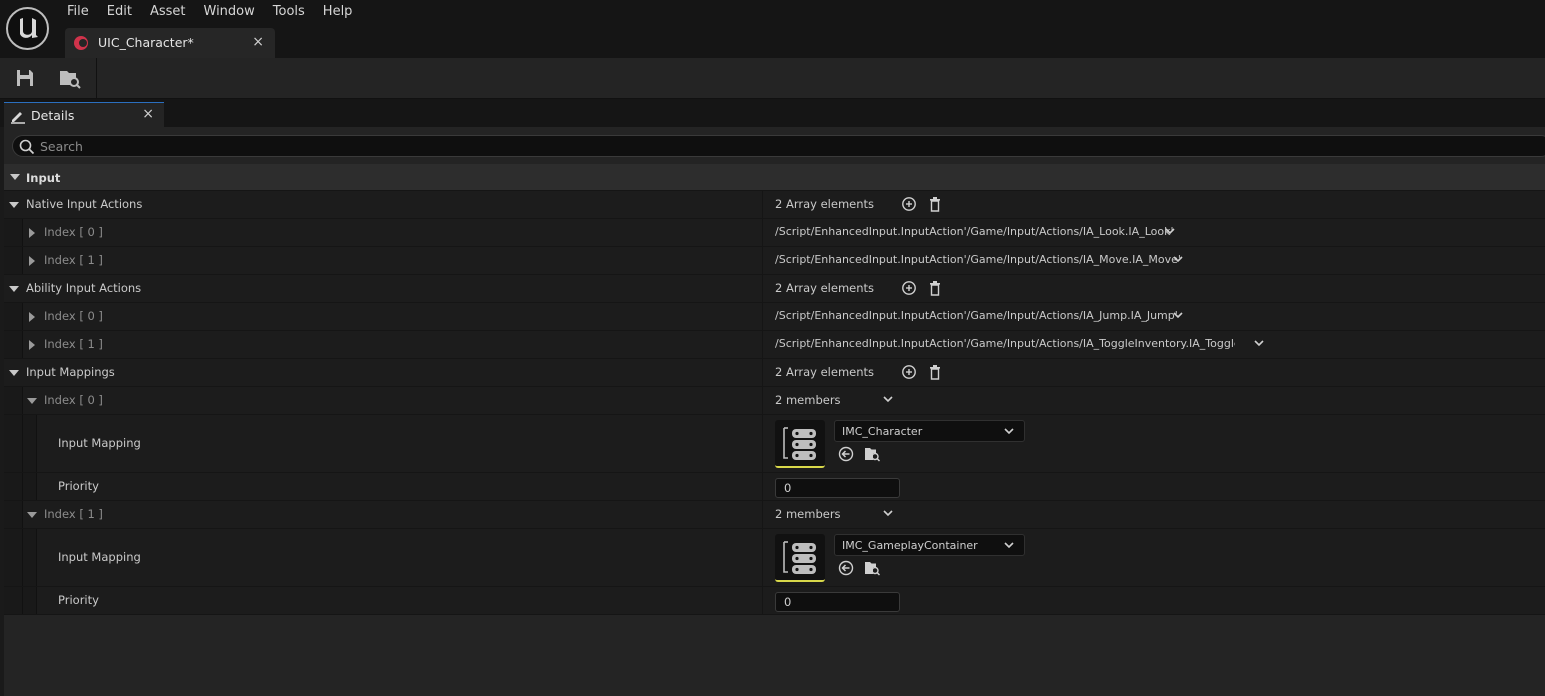  I want to click on menu-bar: File Edit Asset Window Tools Help, so click(209, 12).